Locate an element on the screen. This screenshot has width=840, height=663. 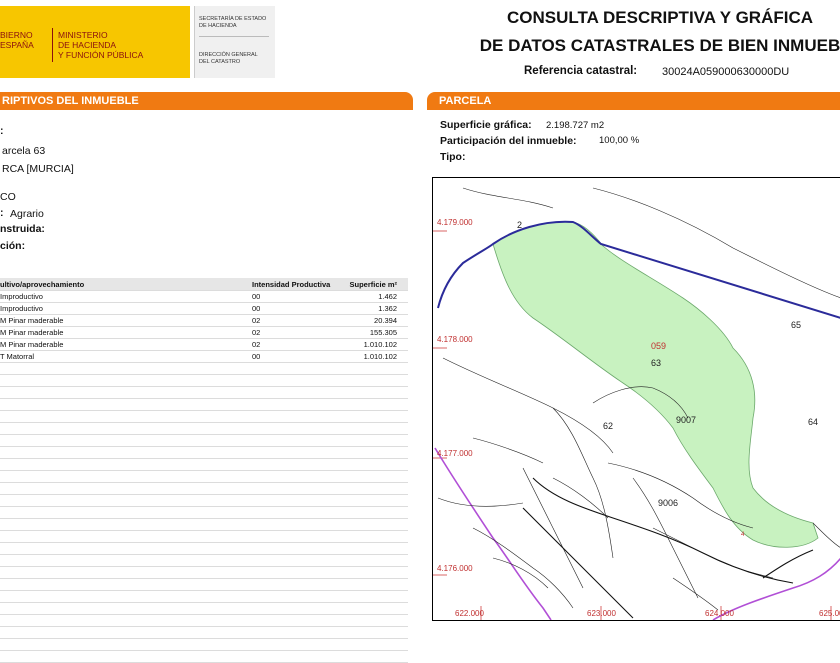
parcel-number: 2 is located at coordinates (519, 225).